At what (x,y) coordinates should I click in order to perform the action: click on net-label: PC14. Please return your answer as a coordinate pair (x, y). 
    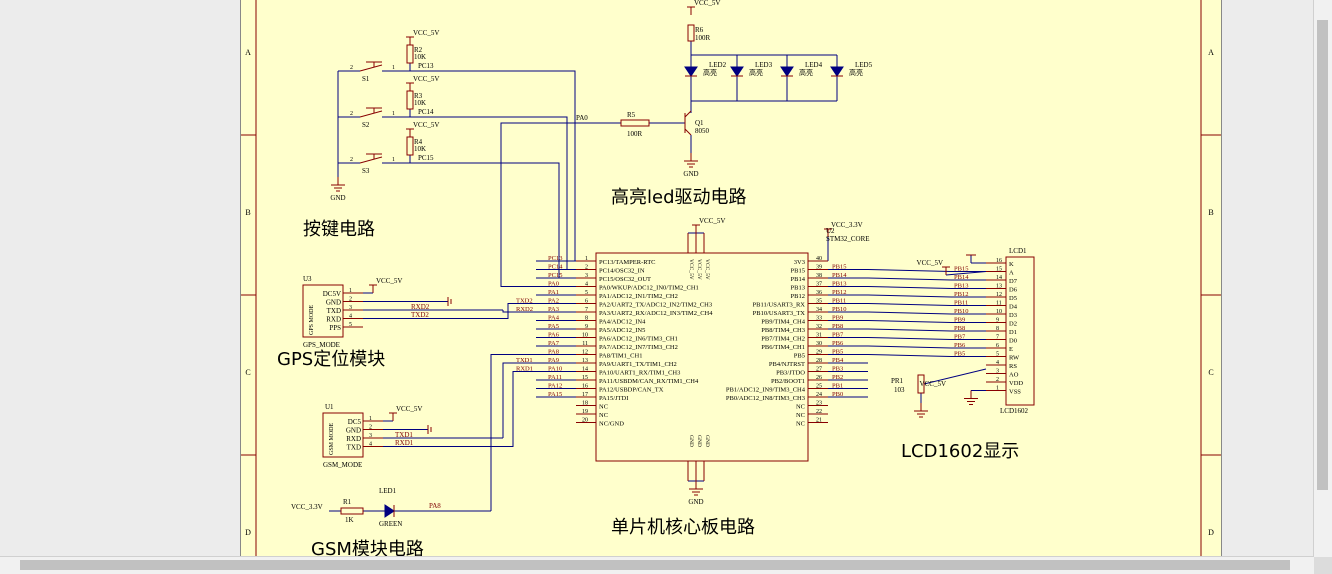
    Looking at the image, I should click on (426, 112).